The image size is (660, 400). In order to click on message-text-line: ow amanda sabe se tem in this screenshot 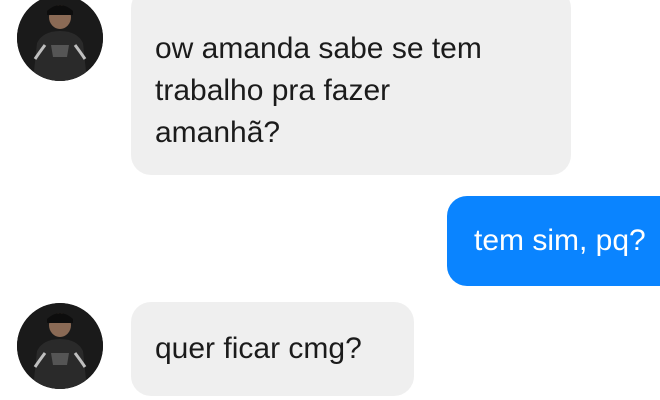, I will do `click(318, 48)`.